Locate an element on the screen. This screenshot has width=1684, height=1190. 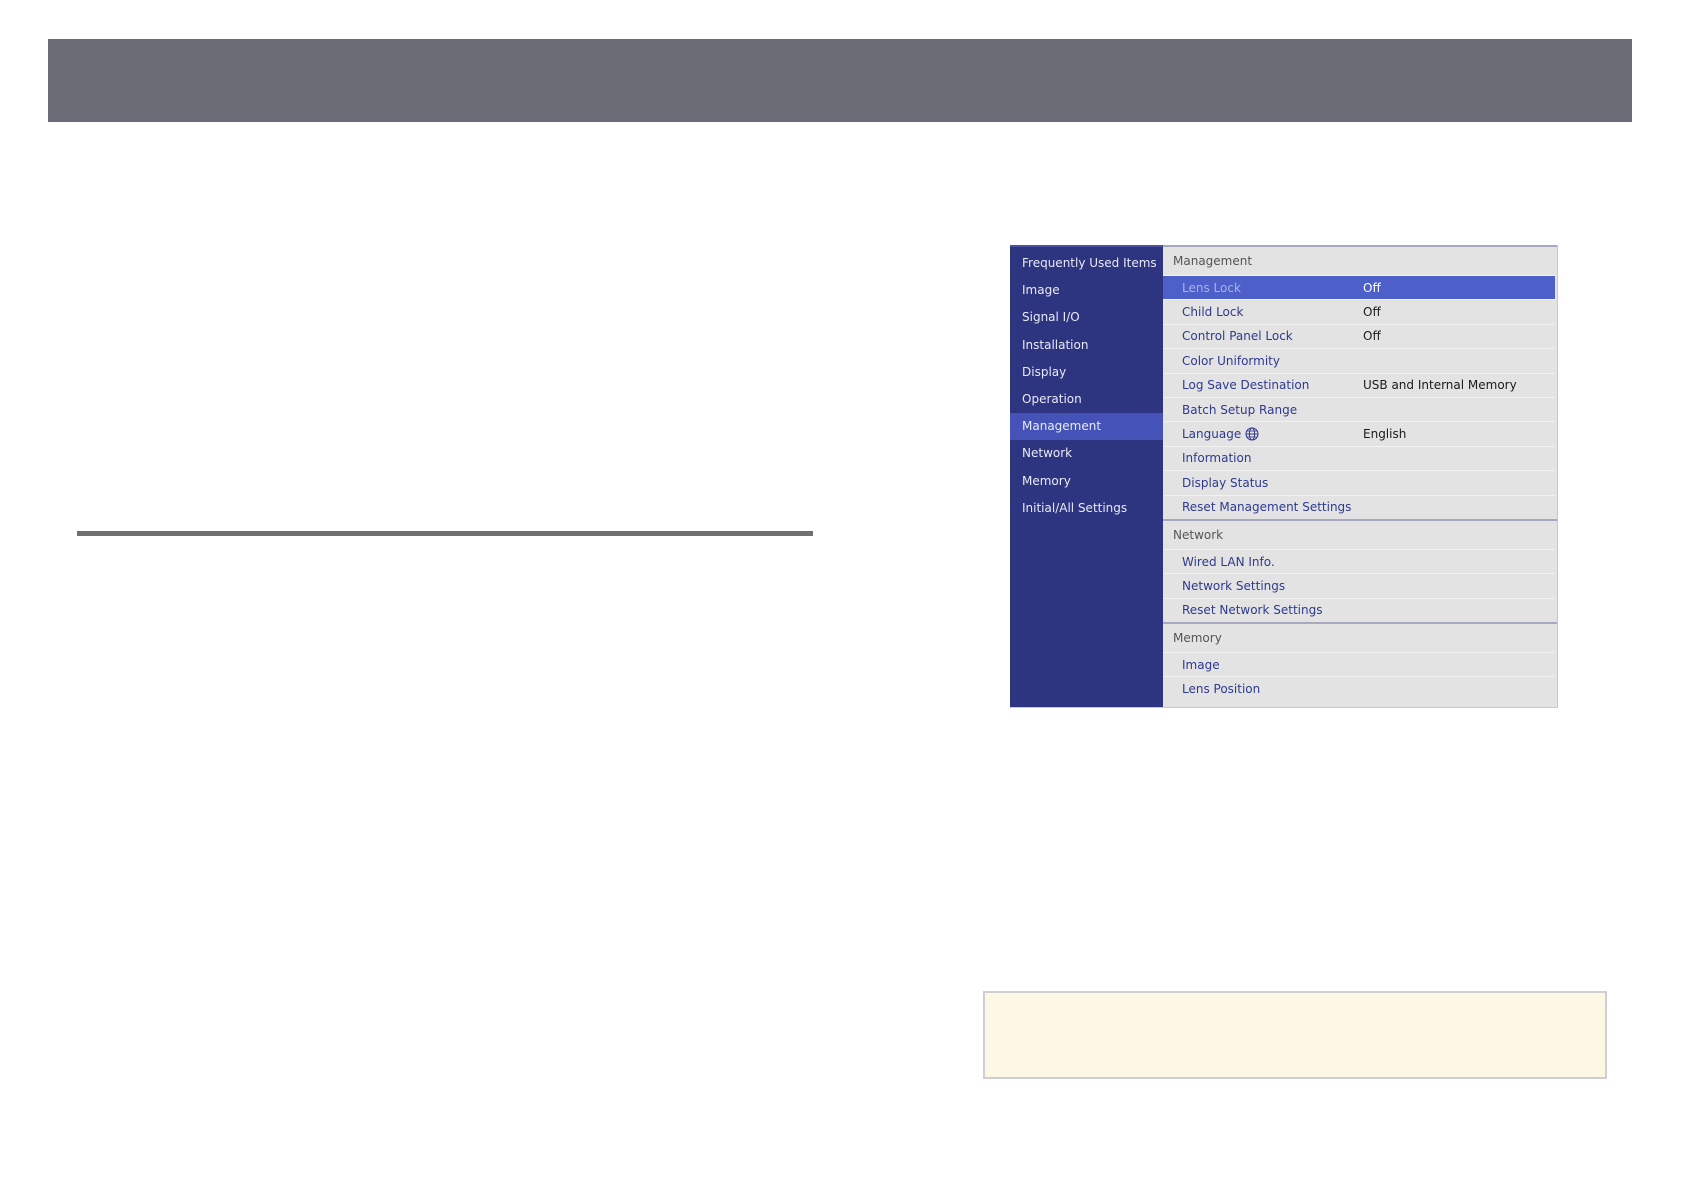
row-label-container: Language is located at coordinates (1263, 434).